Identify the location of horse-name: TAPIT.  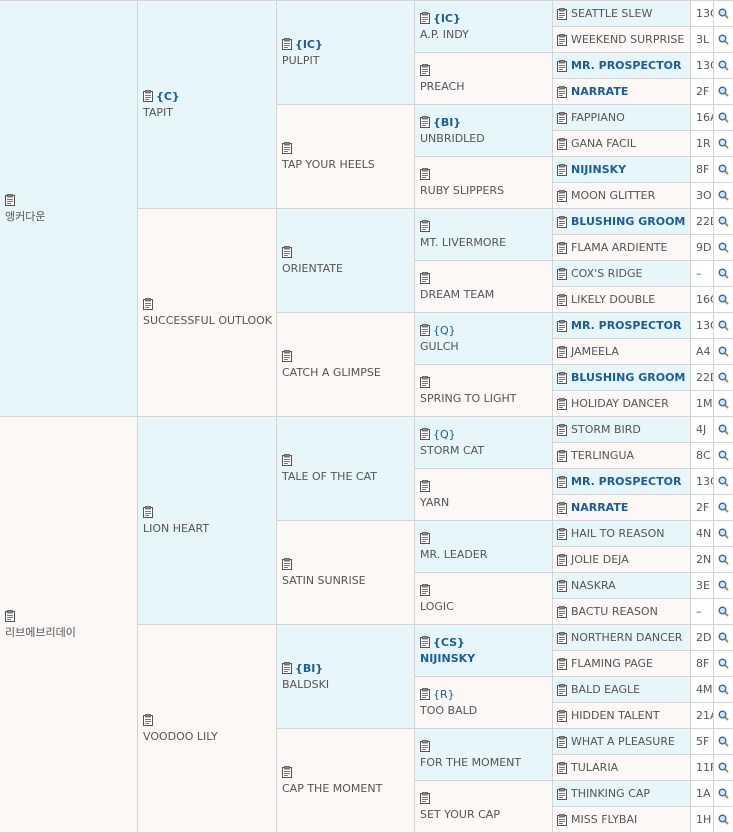
(158, 112).